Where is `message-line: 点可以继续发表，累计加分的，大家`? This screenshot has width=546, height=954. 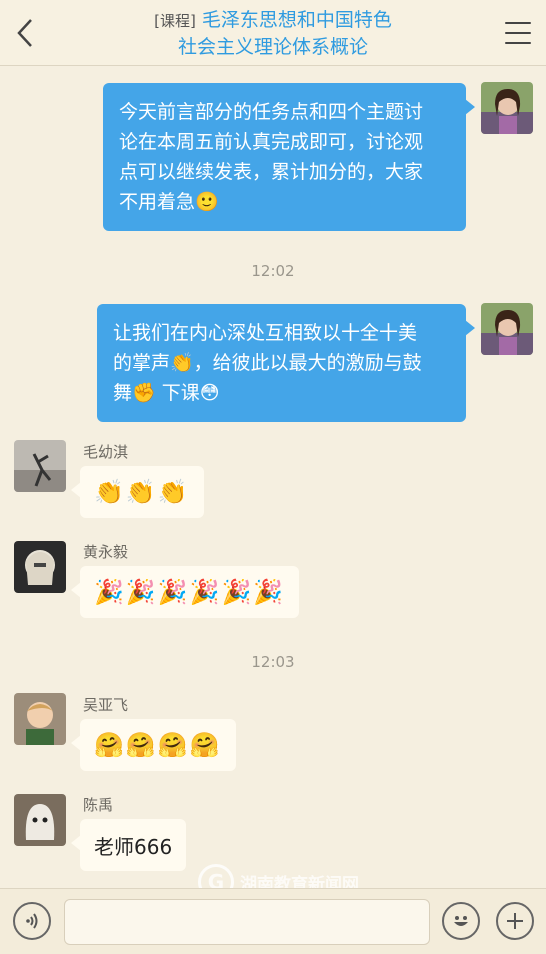 message-line: 点可以继续发表，累计加分的，大家 is located at coordinates (271, 172).